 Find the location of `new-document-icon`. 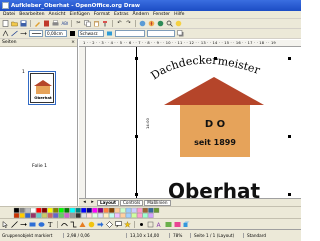

new-document-icon is located at coordinates (5, 23).